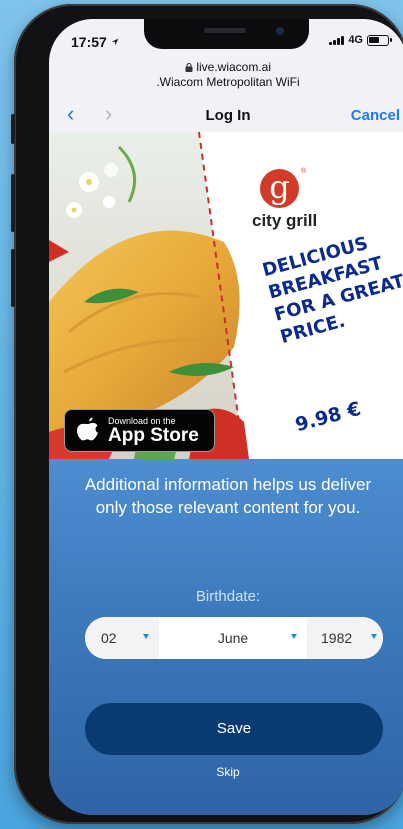 This screenshot has height=829, width=403. I want to click on url-text: live.wiacom.ai, so click(234, 67).